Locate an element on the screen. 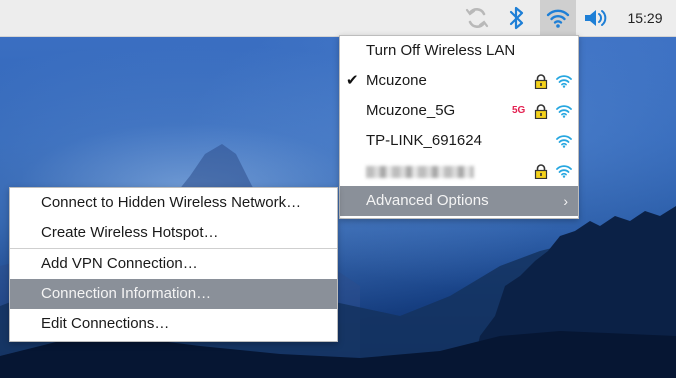 This screenshot has height=378, width=676. obscured-ssid is located at coordinates (420, 172).